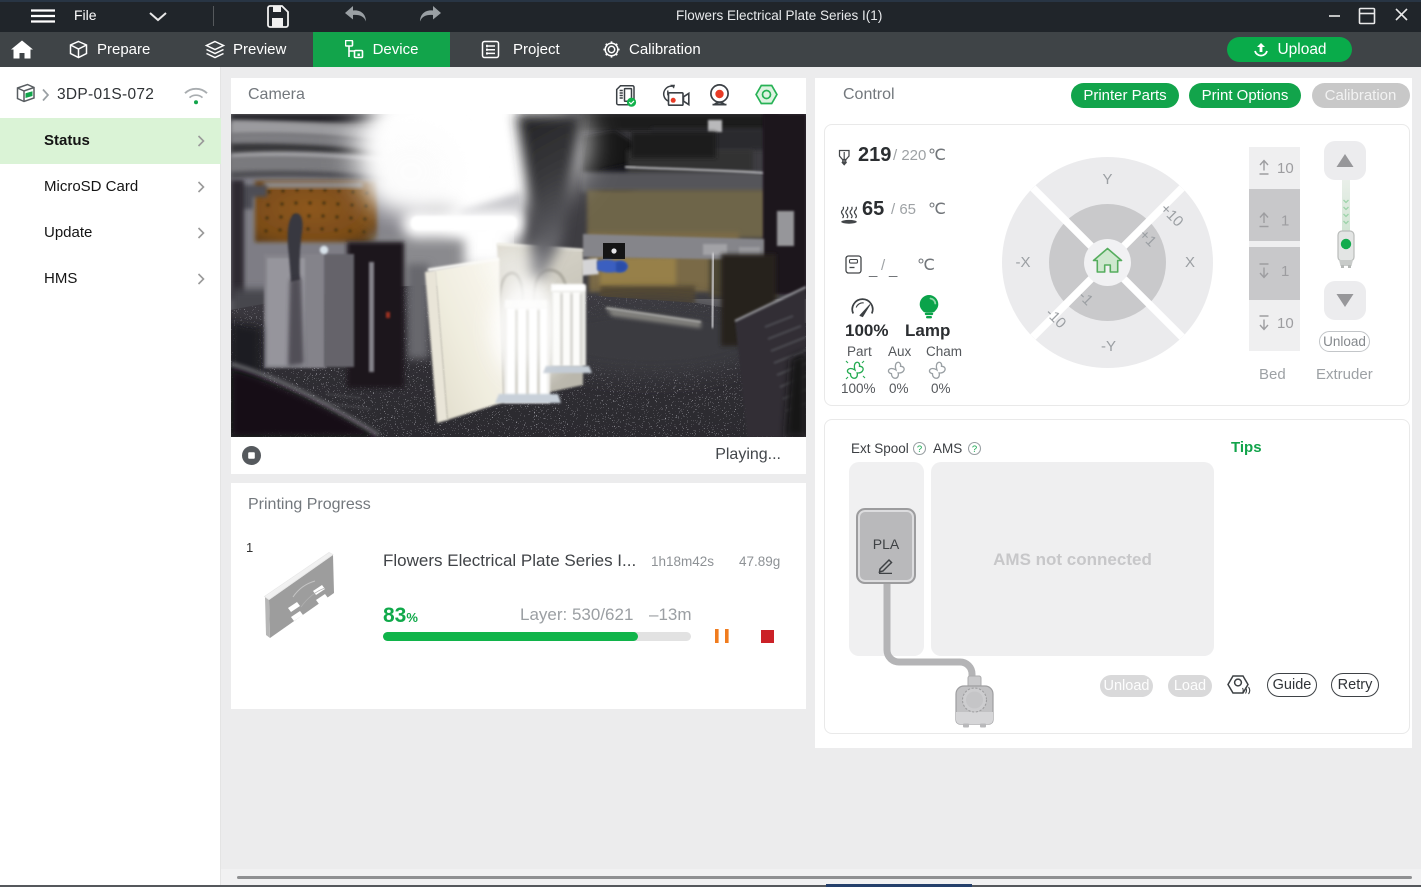  Describe the element at coordinates (1107, 179) in the screenshot. I see `svg-text: Y` at that location.